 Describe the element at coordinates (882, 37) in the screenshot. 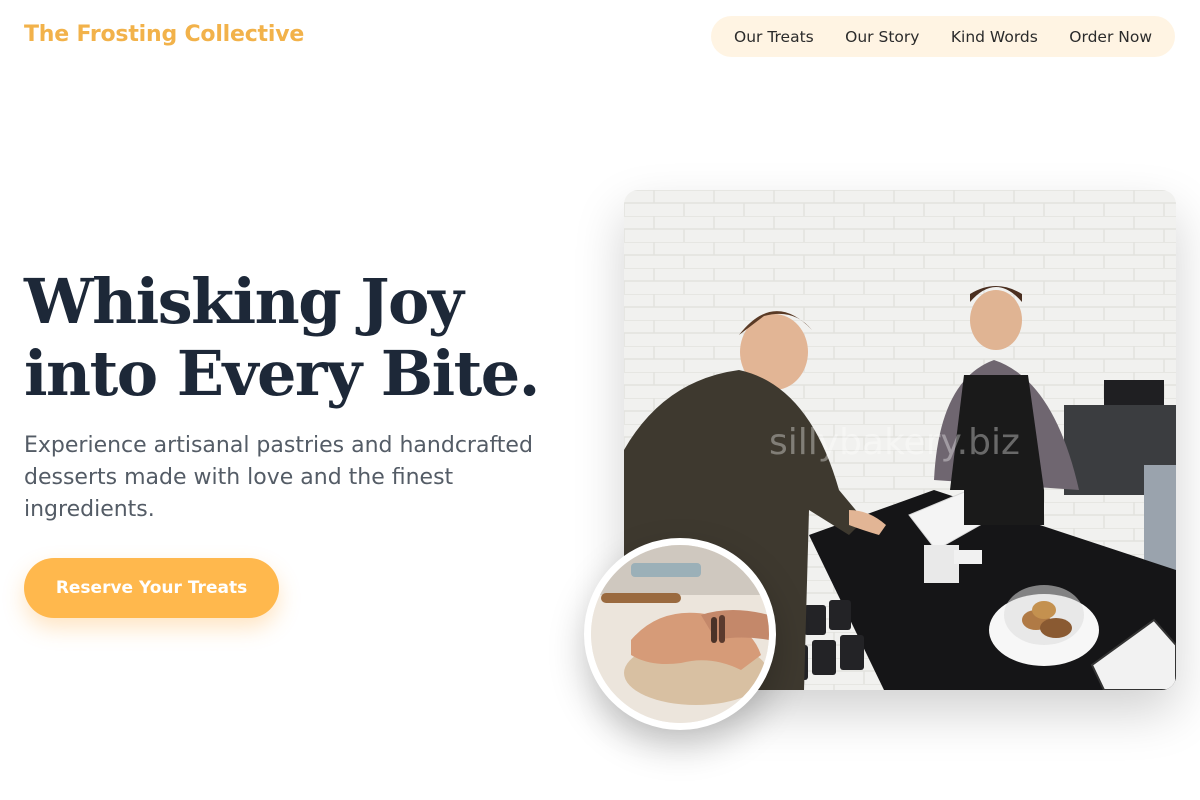

I see `nav-link-our-story: Our Story` at that location.